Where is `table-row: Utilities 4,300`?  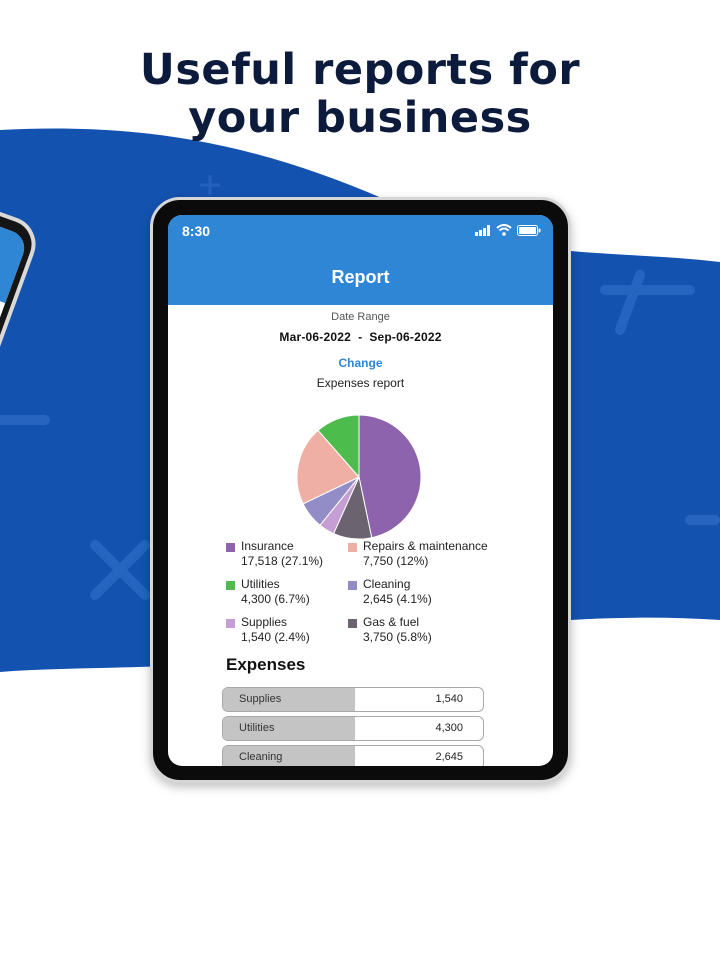
table-row: Utilities 4,300 is located at coordinates (353, 728).